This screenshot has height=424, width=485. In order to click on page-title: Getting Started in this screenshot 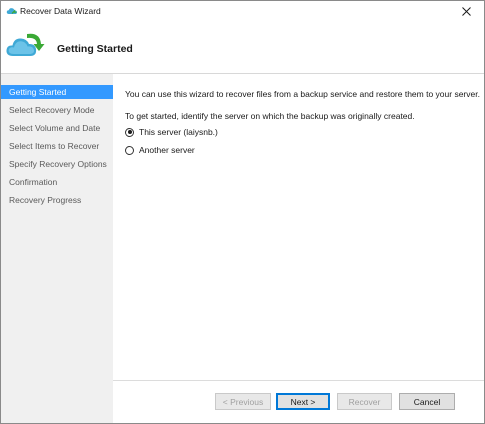, I will do `click(95, 49)`.